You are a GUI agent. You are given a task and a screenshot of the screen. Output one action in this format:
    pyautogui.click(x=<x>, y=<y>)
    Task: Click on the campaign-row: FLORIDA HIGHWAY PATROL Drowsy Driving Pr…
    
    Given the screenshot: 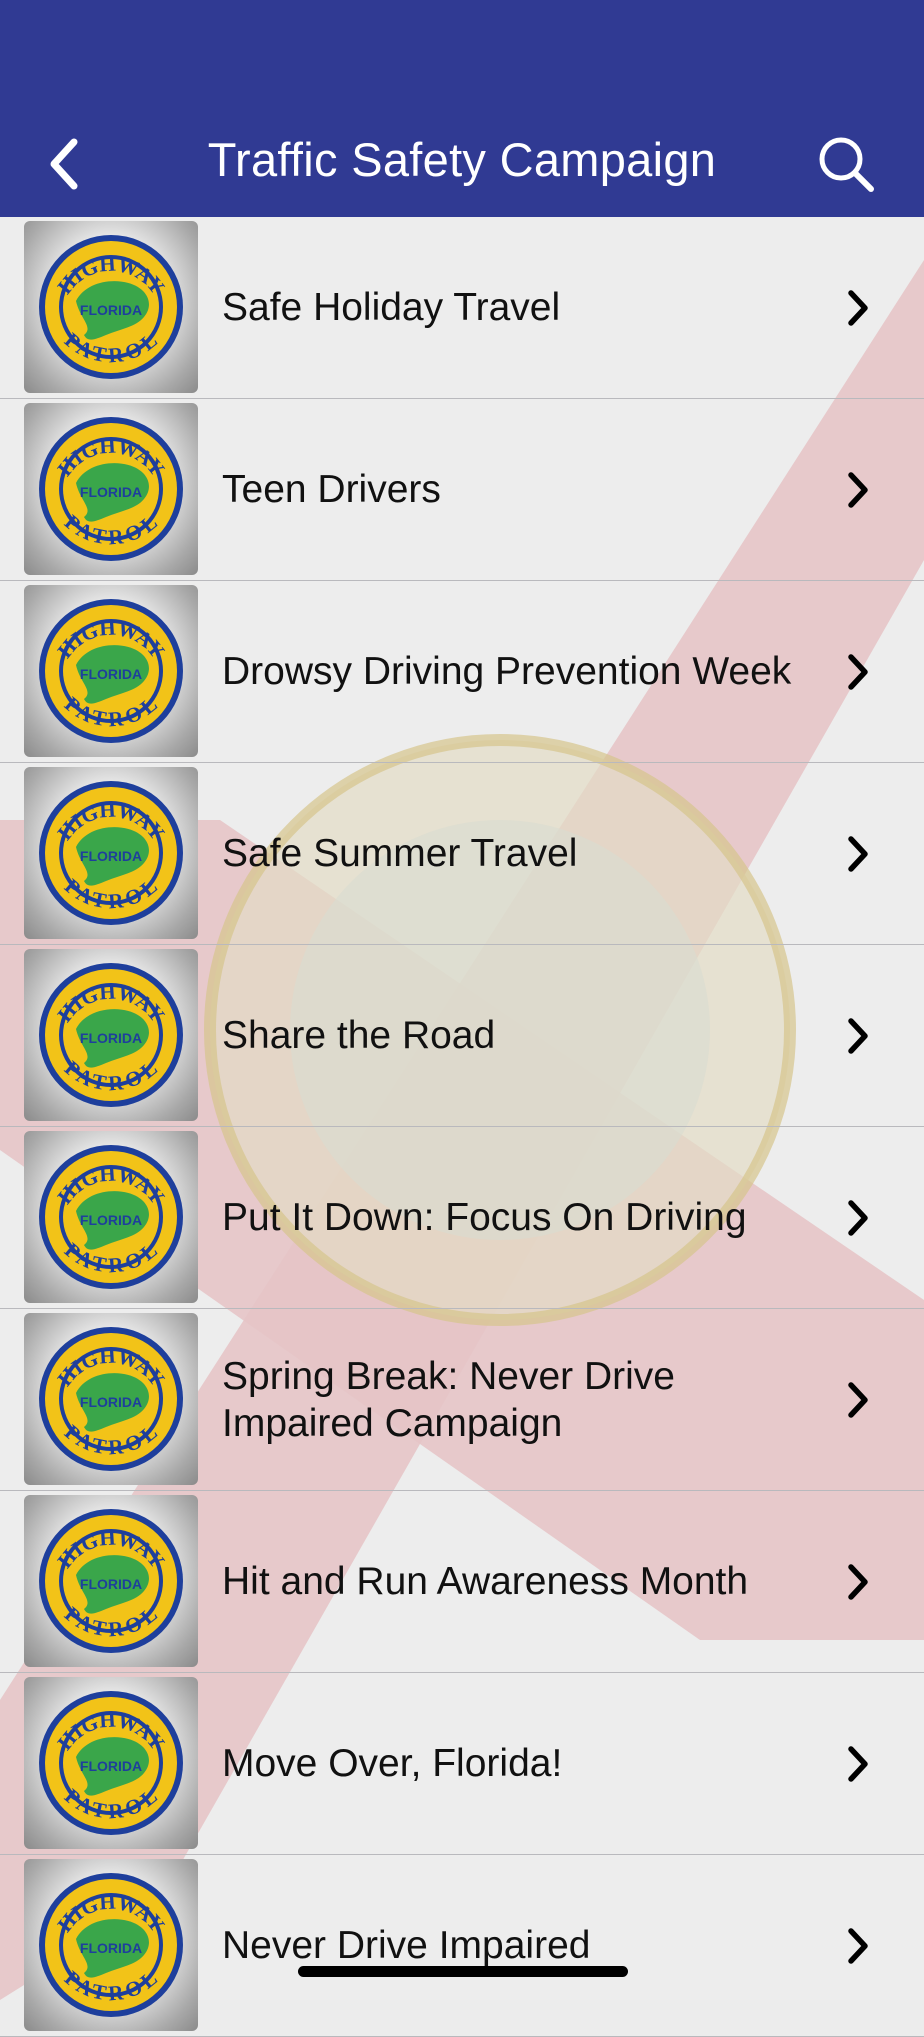 What is the action you would take?
    pyautogui.click(x=462, y=672)
    